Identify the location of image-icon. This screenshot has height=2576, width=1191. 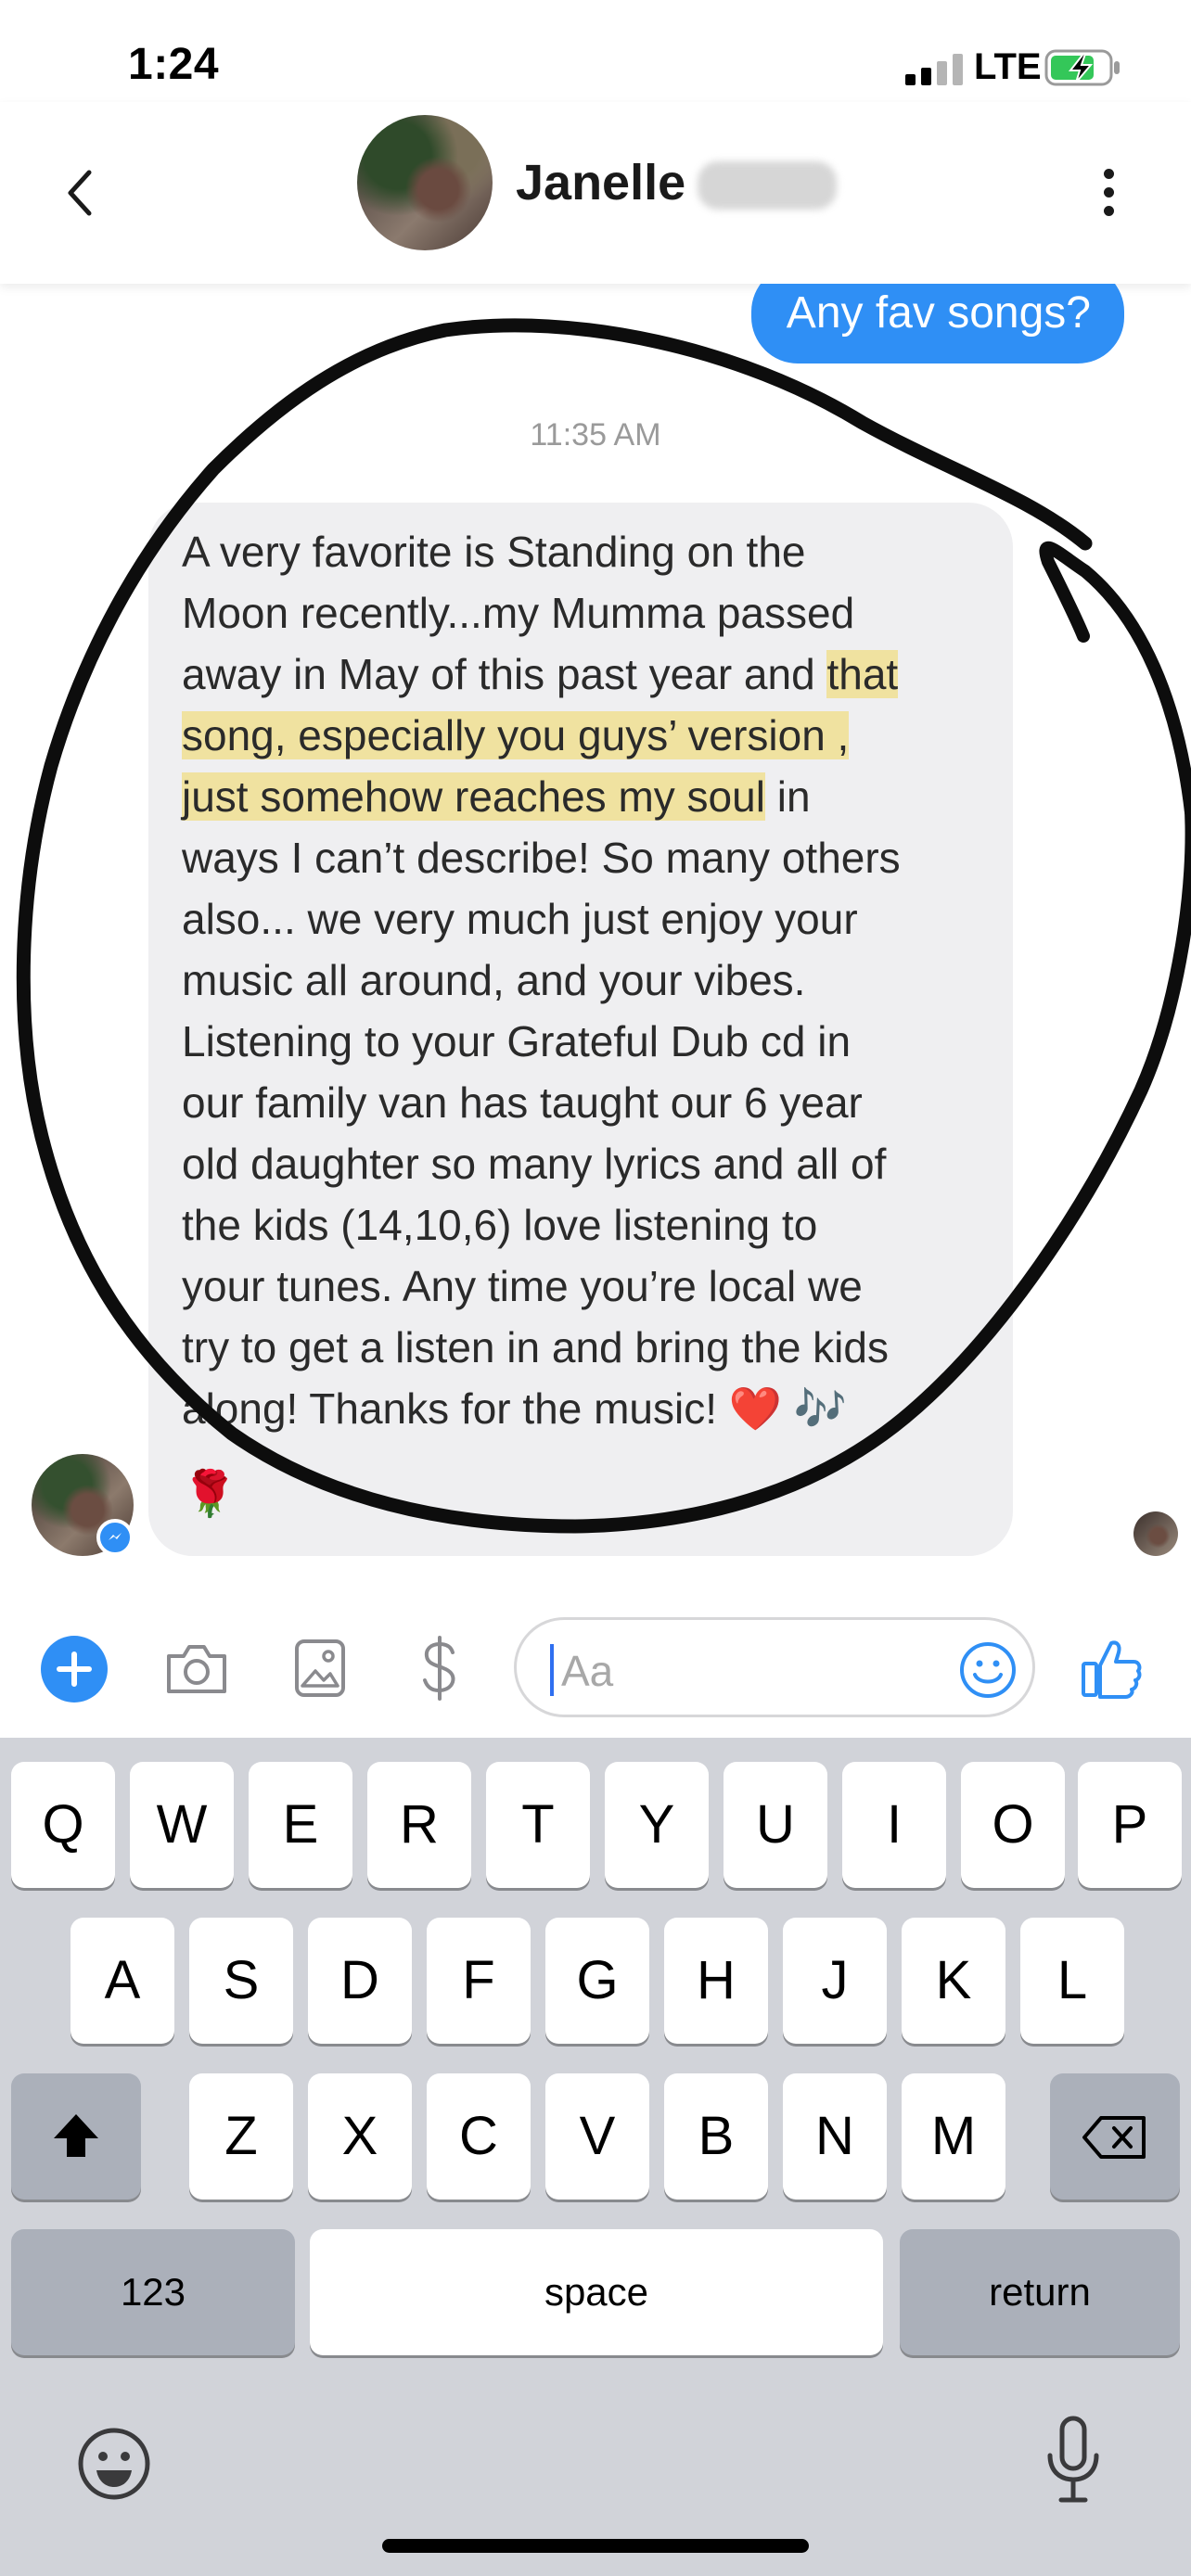
(320, 1668).